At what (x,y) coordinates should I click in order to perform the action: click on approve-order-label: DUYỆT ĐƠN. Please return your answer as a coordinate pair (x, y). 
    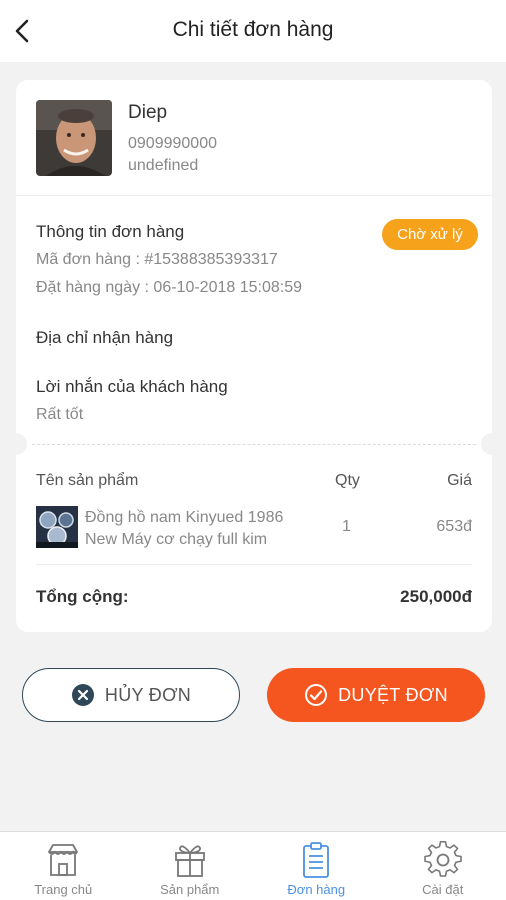
    Looking at the image, I should click on (393, 694).